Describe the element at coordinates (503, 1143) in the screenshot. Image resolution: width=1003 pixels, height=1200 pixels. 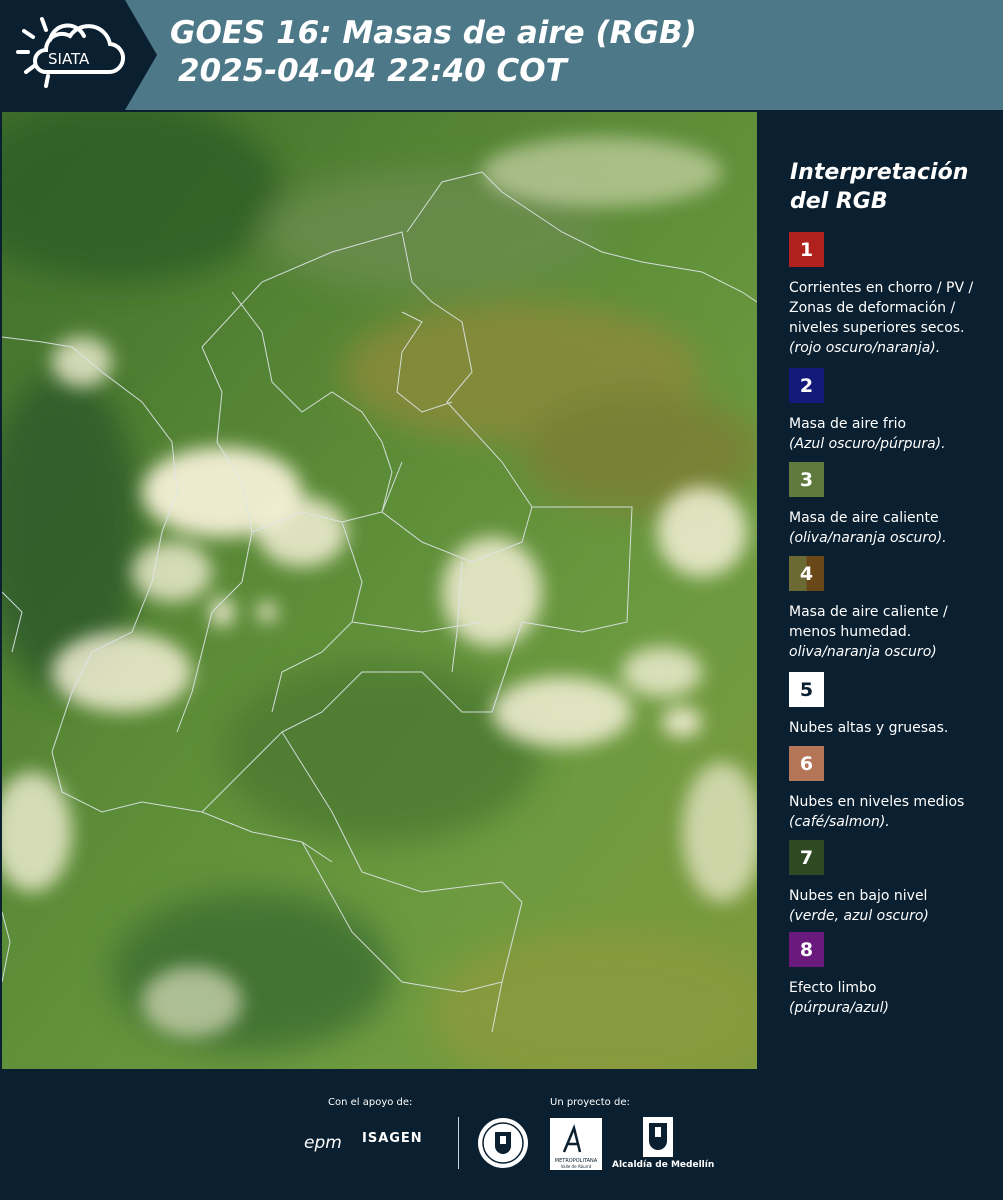
I see `medellin-seal-icon` at that location.